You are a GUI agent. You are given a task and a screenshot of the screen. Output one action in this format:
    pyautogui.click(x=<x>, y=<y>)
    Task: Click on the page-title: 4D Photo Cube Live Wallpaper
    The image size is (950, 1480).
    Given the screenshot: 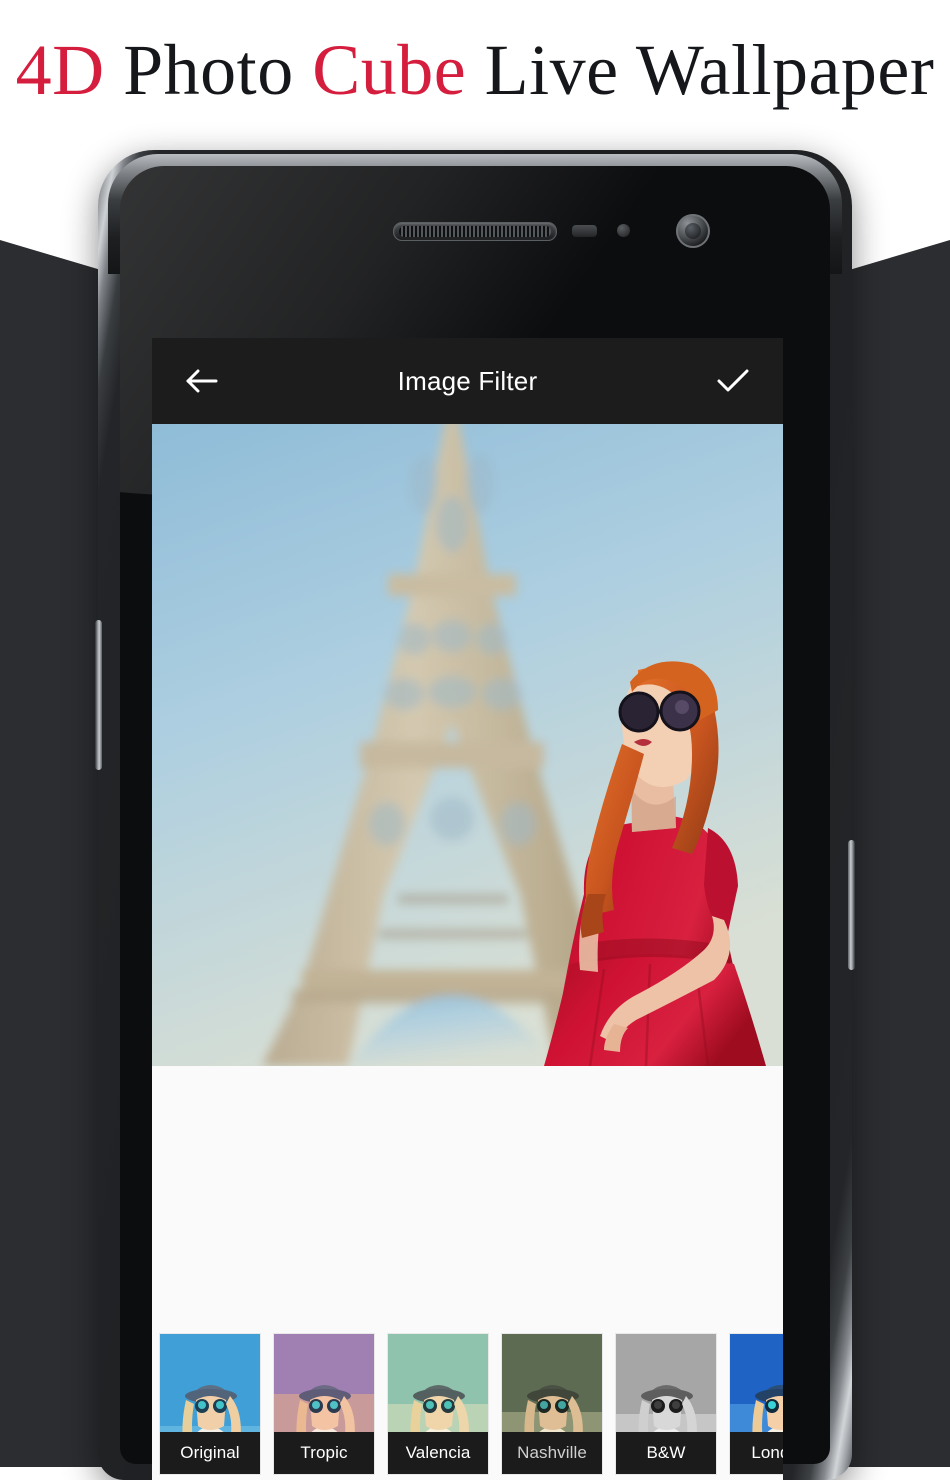 What is the action you would take?
    pyautogui.click(x=475, y=70)
    